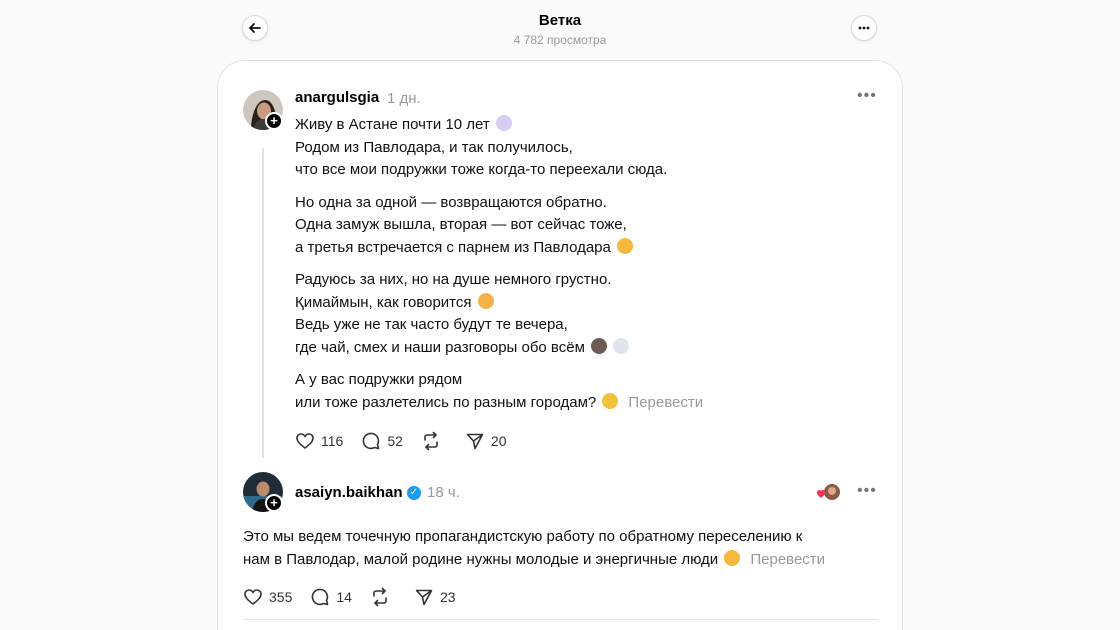  I want to click on post-actions: 116 52 20, so click(409, 441).